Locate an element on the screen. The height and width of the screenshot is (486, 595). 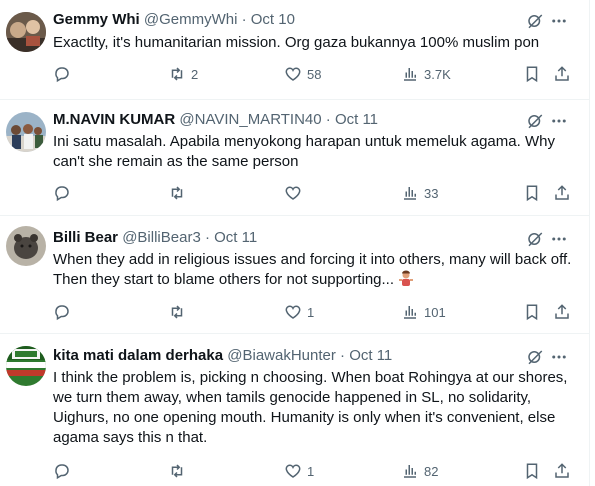
like-button is located at coordinates (295, 193).